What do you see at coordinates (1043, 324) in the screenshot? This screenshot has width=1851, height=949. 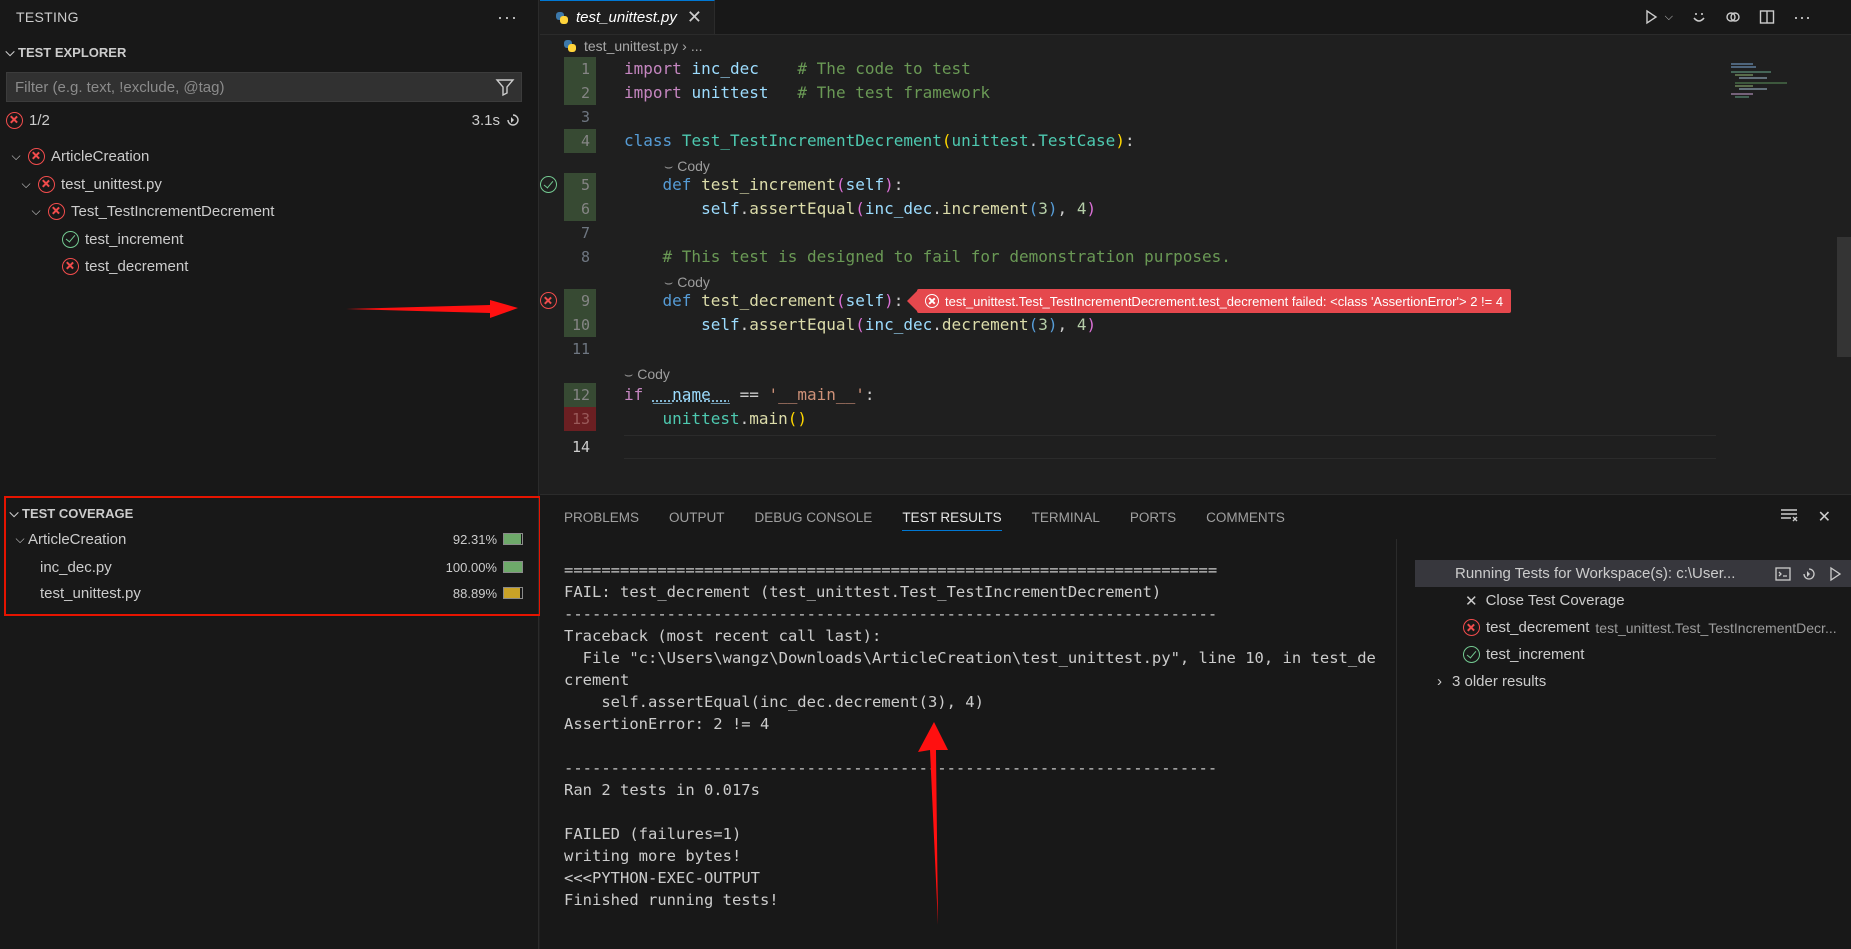 I see `number: 3` at bounding box center [1043, 324].